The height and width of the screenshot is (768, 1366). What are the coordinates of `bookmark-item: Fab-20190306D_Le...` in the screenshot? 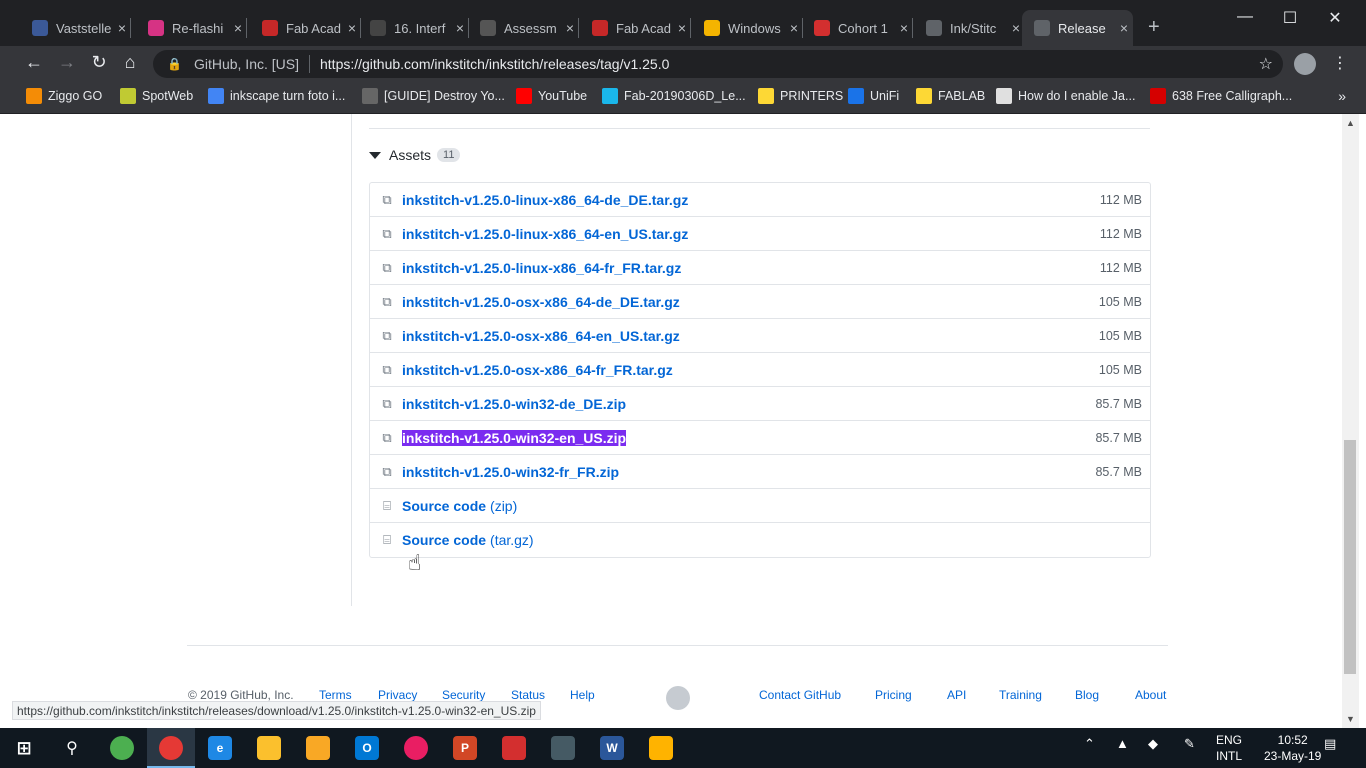 It's located at (674, 96).